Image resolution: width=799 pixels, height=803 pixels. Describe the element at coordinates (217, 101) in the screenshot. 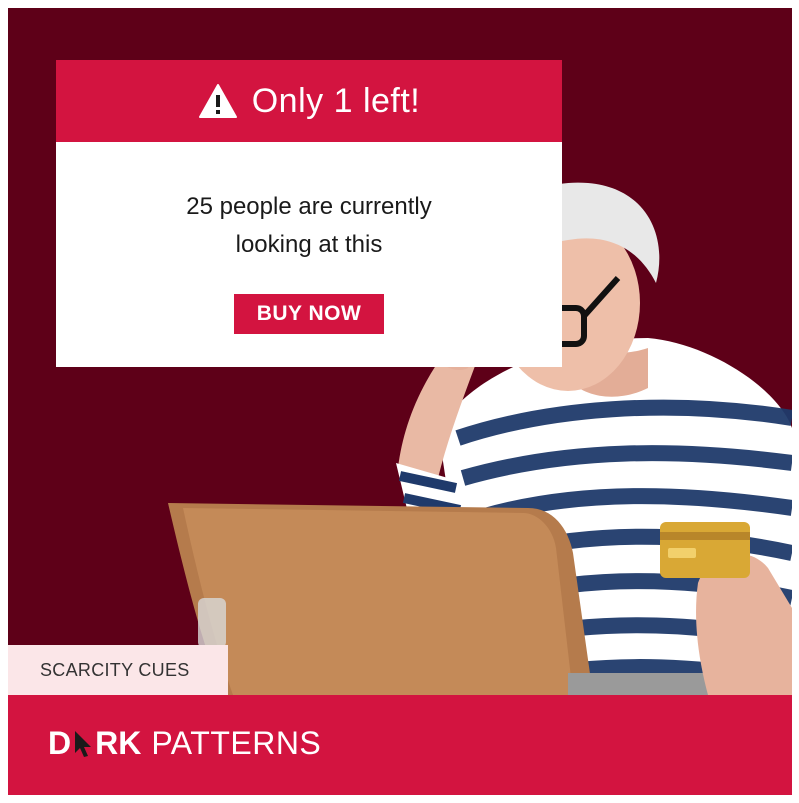

I see `warning-icon` at that location.